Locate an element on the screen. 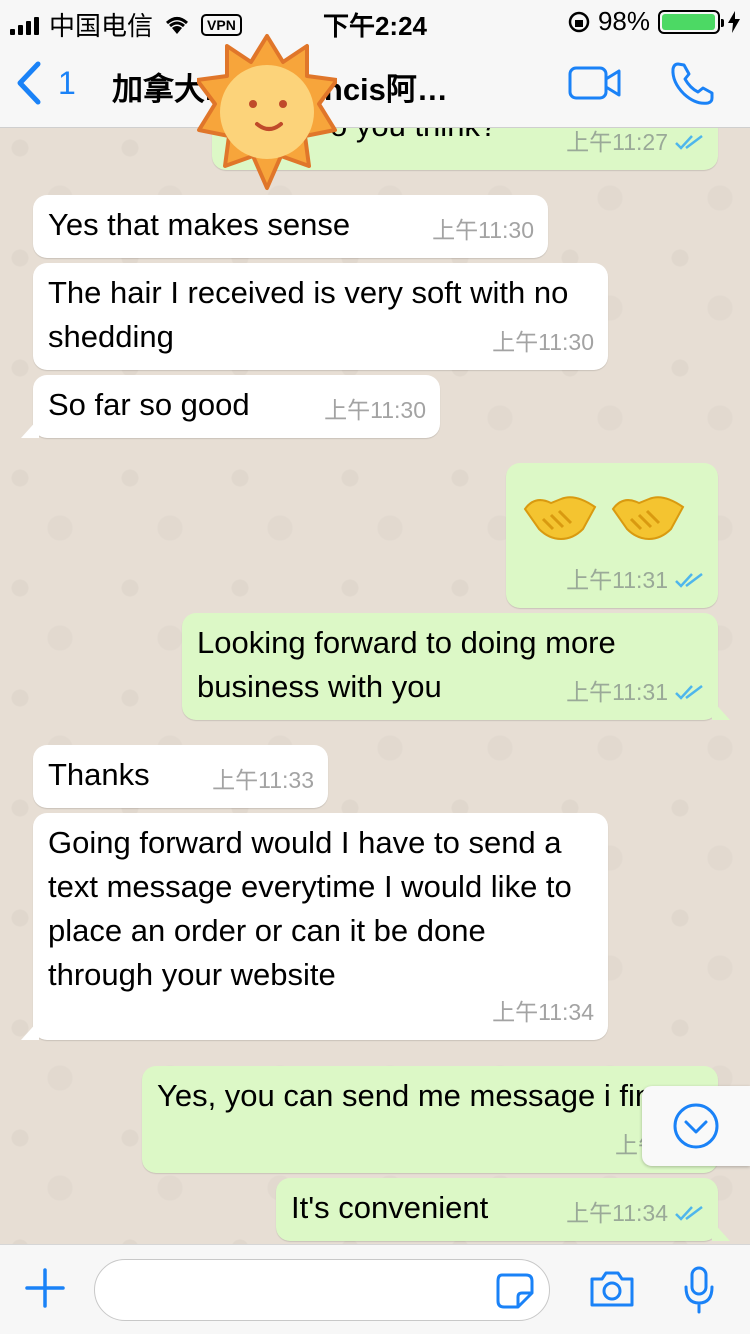 The width and height of the screenshot is (750, 1334). message-bubble-outgoing: 上午11:31 is located at coordinates (612, 535).